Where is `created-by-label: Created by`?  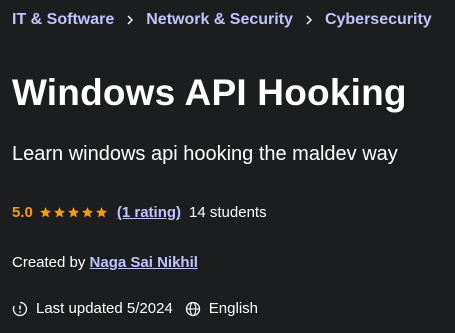 created-by-label: Created by is located at coordinates (51, 262).